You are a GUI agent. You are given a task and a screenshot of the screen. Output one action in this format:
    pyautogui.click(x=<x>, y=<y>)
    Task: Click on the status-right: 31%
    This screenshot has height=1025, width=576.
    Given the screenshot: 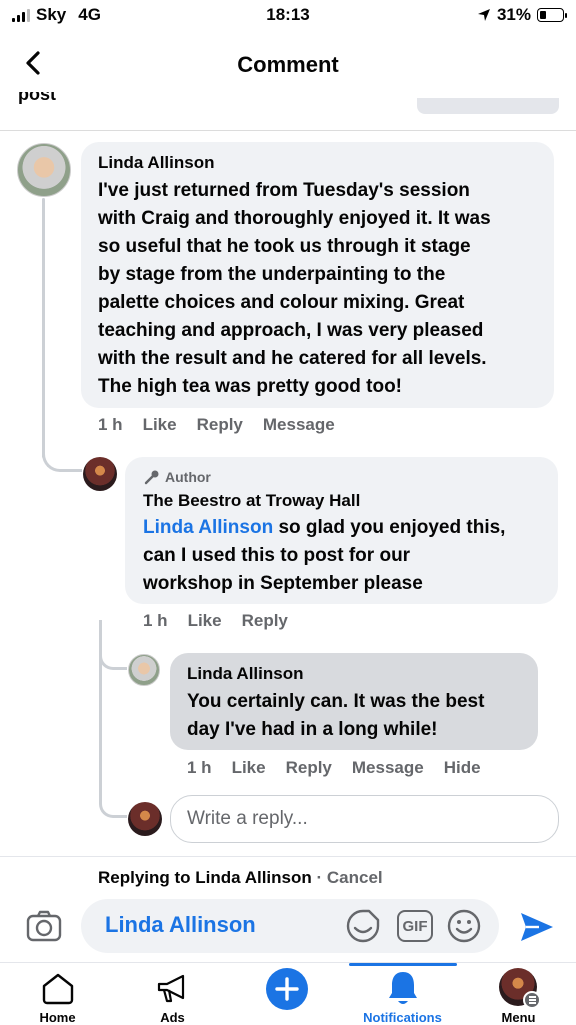 What is the action you would take?
    pyautogui.click(x=522, y=15)
    